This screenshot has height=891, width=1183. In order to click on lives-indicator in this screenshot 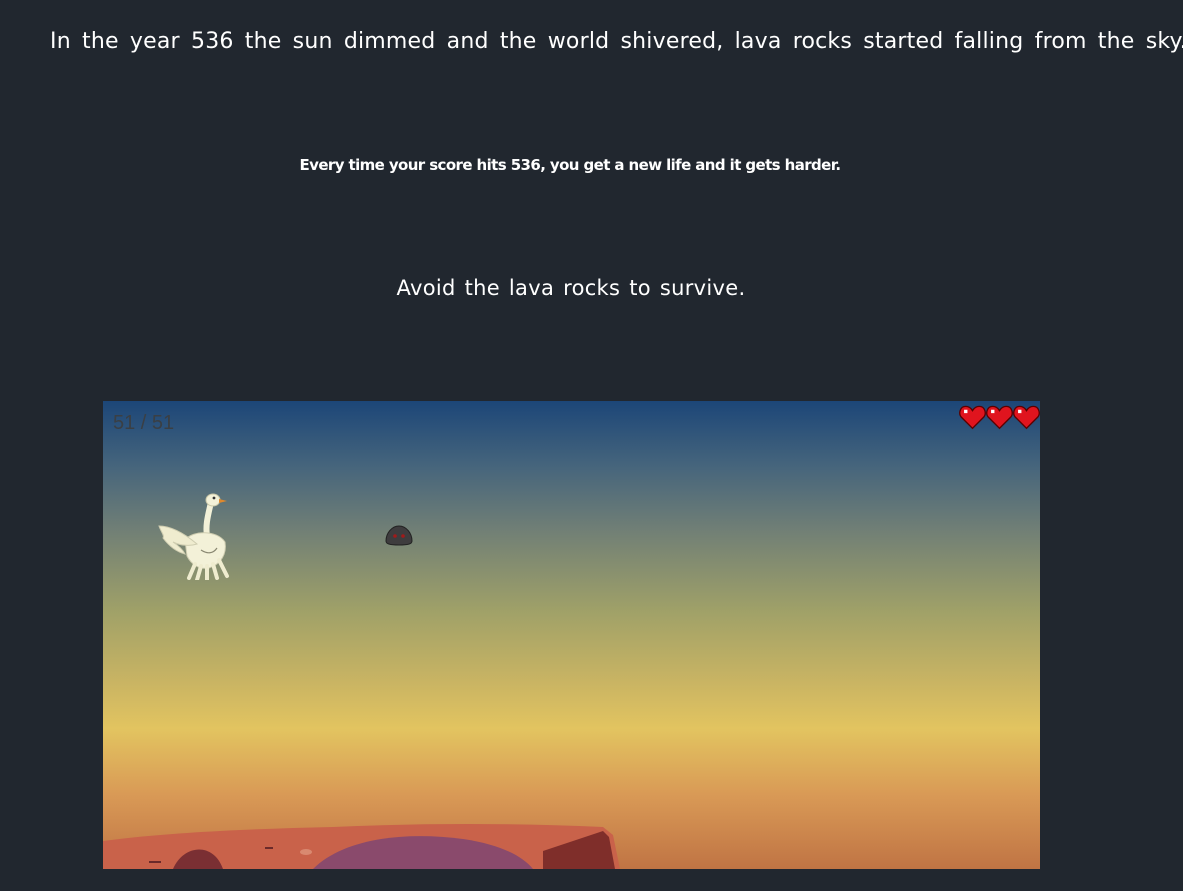, I will do `click(999, 416)`.